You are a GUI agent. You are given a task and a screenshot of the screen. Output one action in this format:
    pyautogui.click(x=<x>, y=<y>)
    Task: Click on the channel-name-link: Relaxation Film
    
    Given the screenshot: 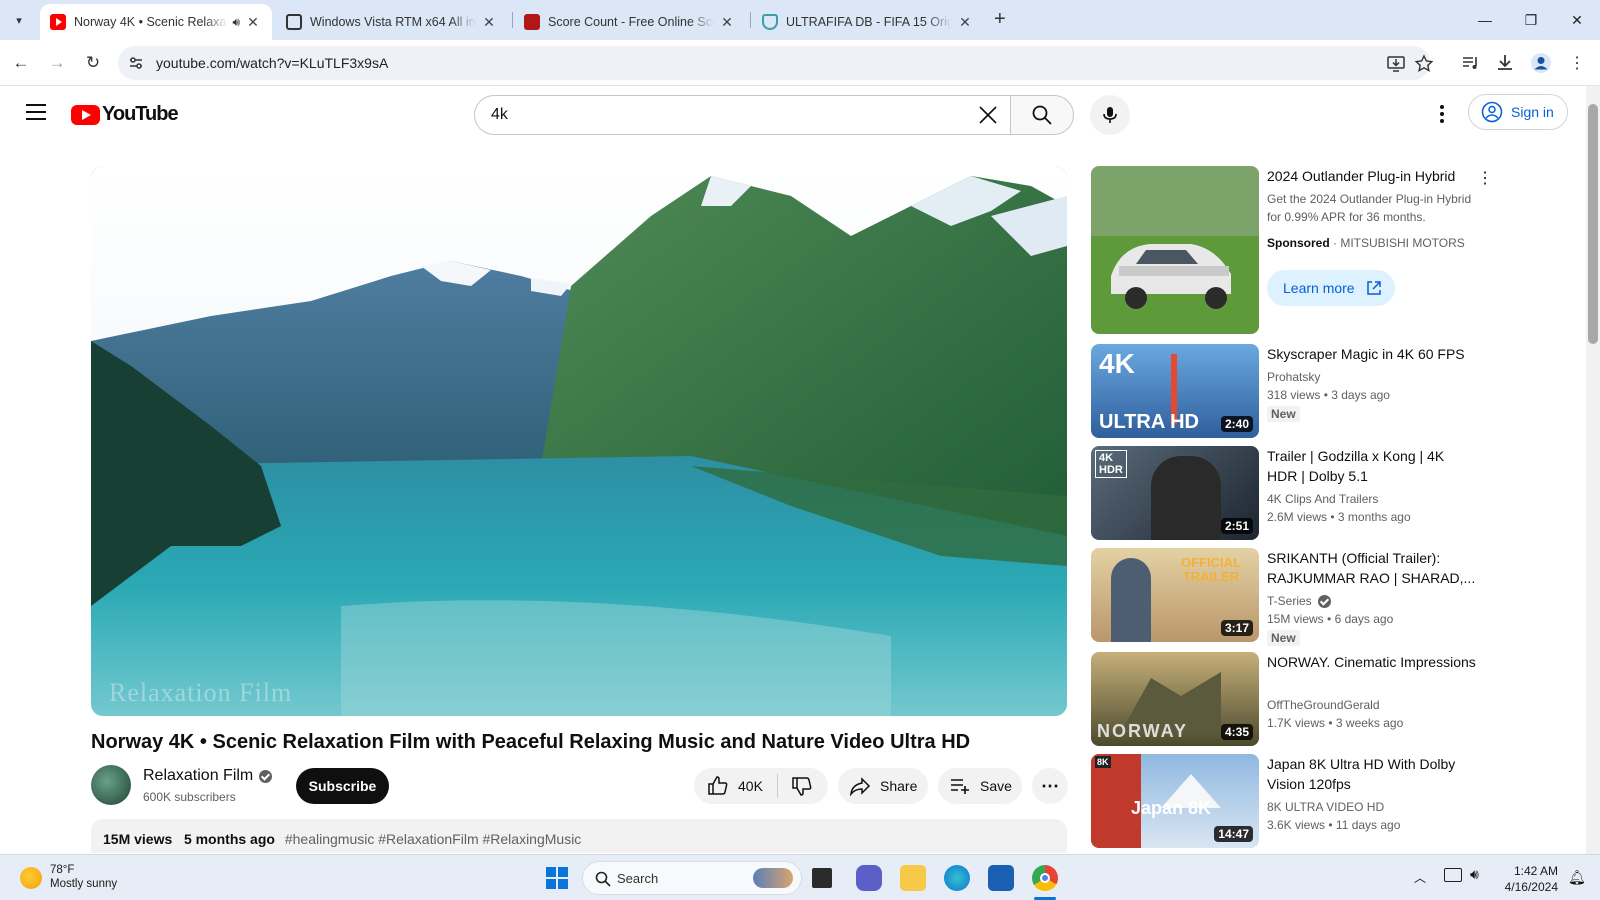 What is the action you would take?
    pyautogui.click(x=208, y=776)
    